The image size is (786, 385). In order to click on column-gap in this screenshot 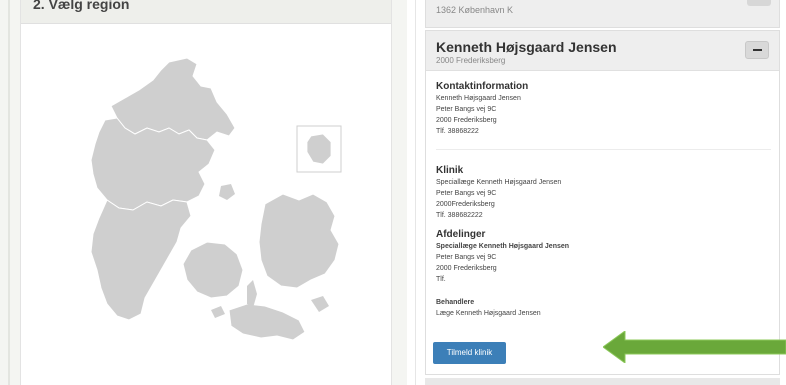, I will do `click(401, 192)`.